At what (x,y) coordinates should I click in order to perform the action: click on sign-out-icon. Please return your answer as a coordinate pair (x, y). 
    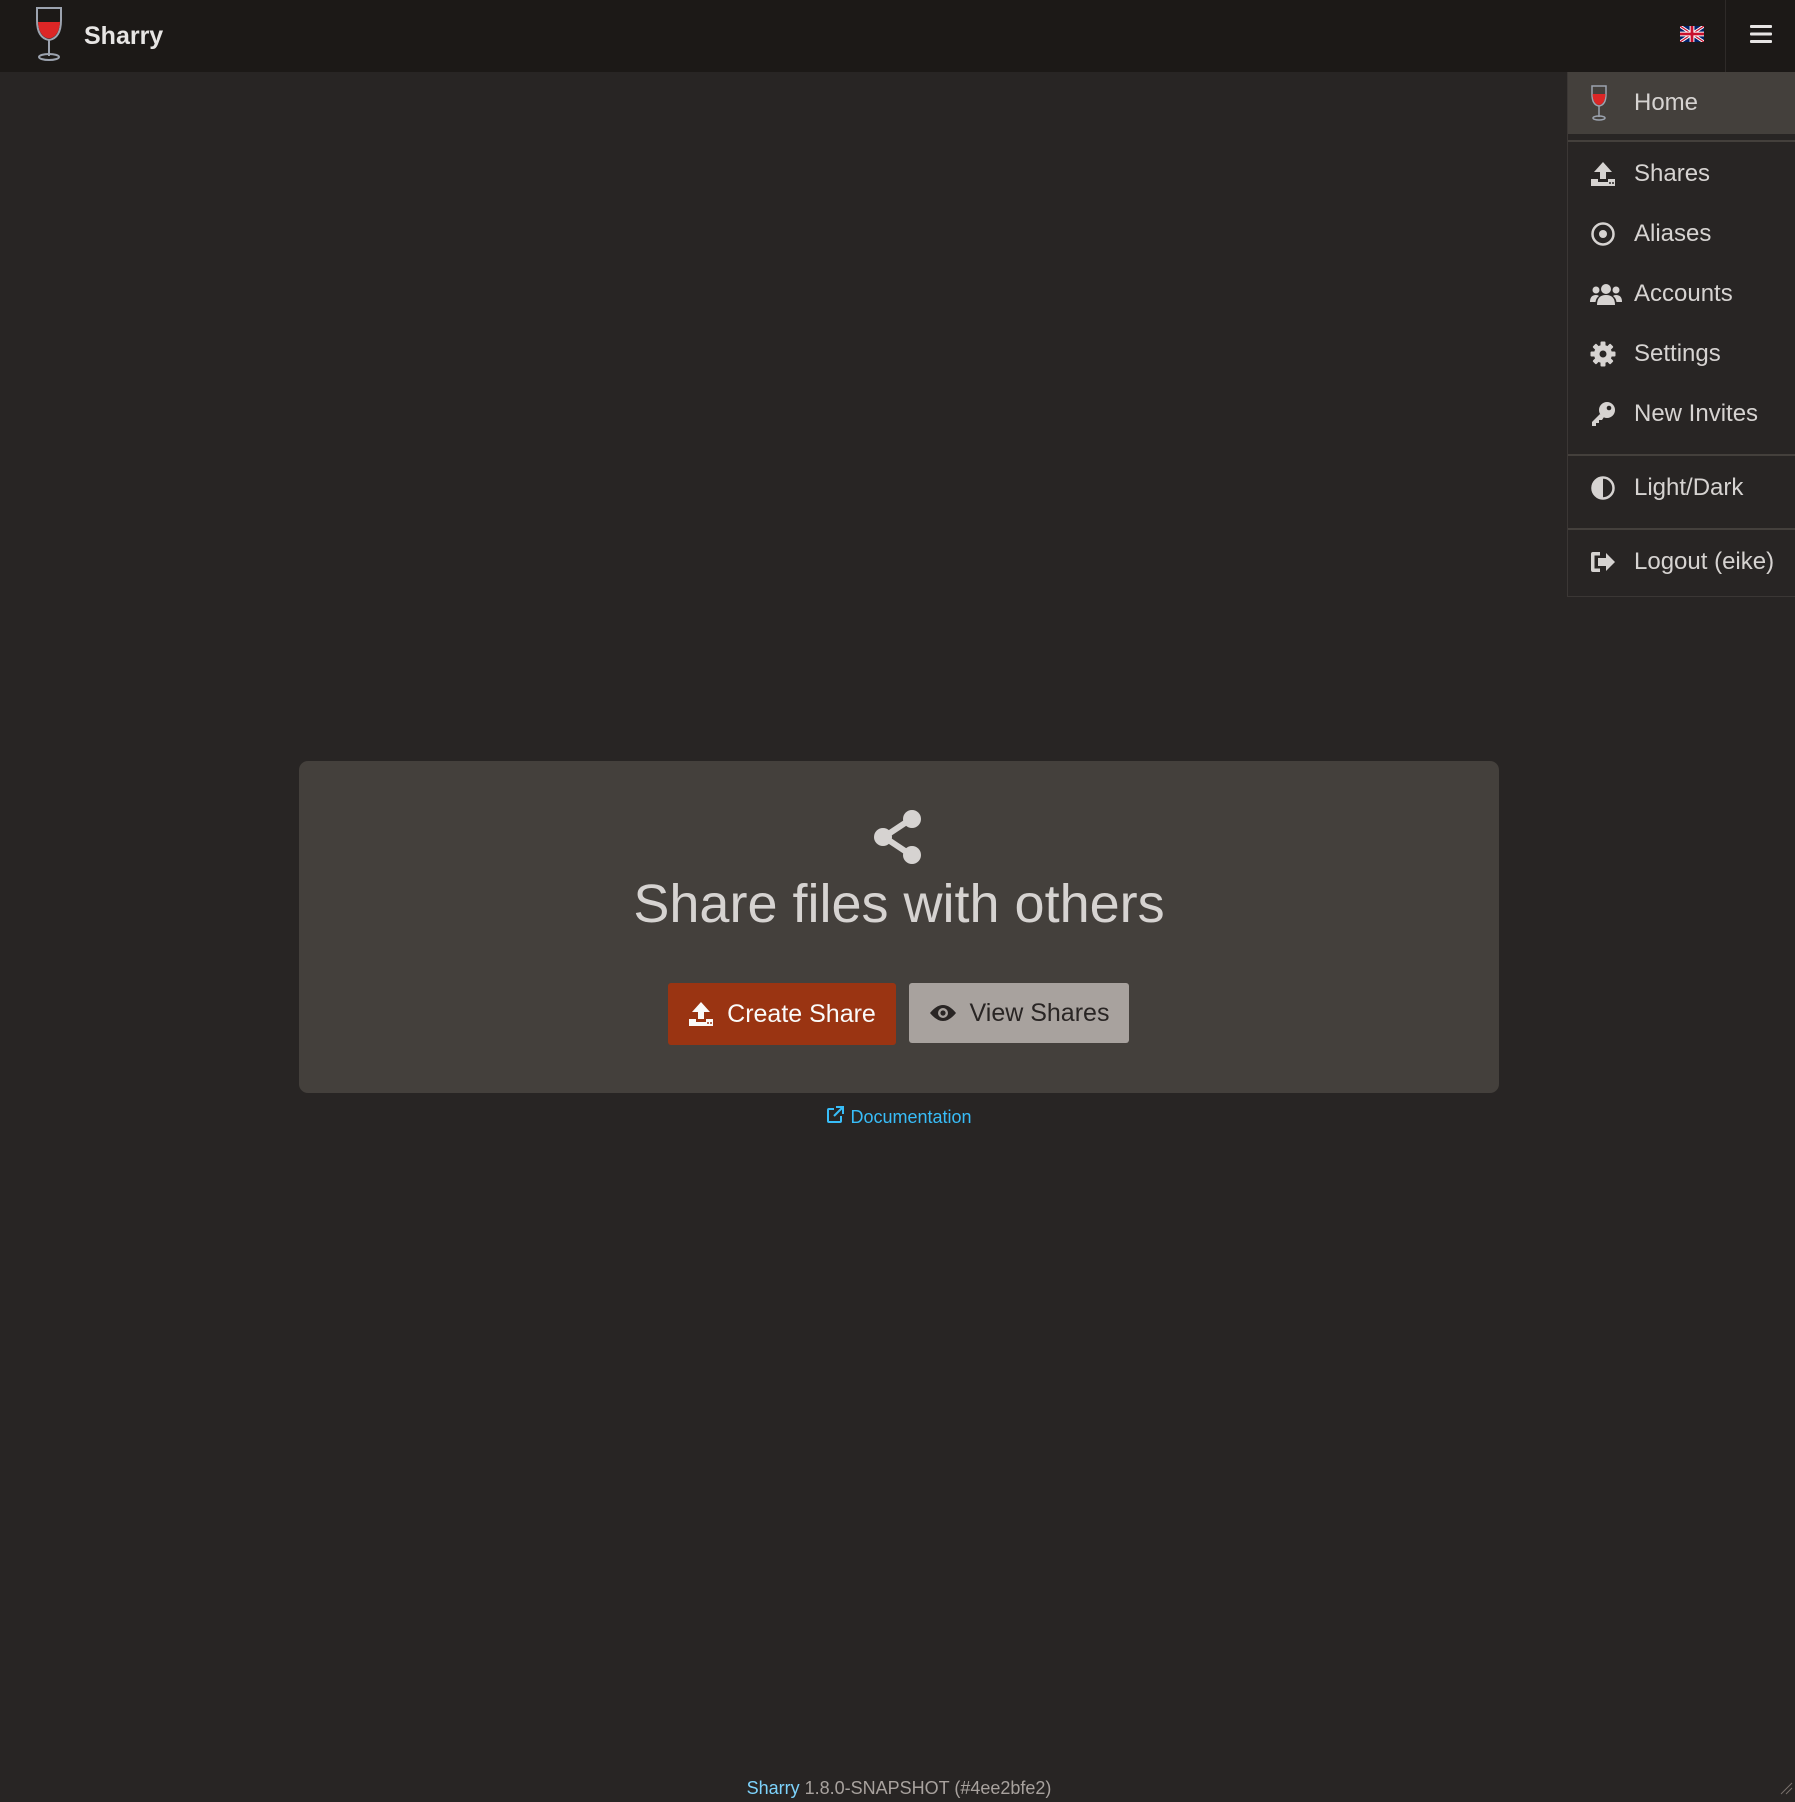
    Looking at the image, I should click on (1612, 562).